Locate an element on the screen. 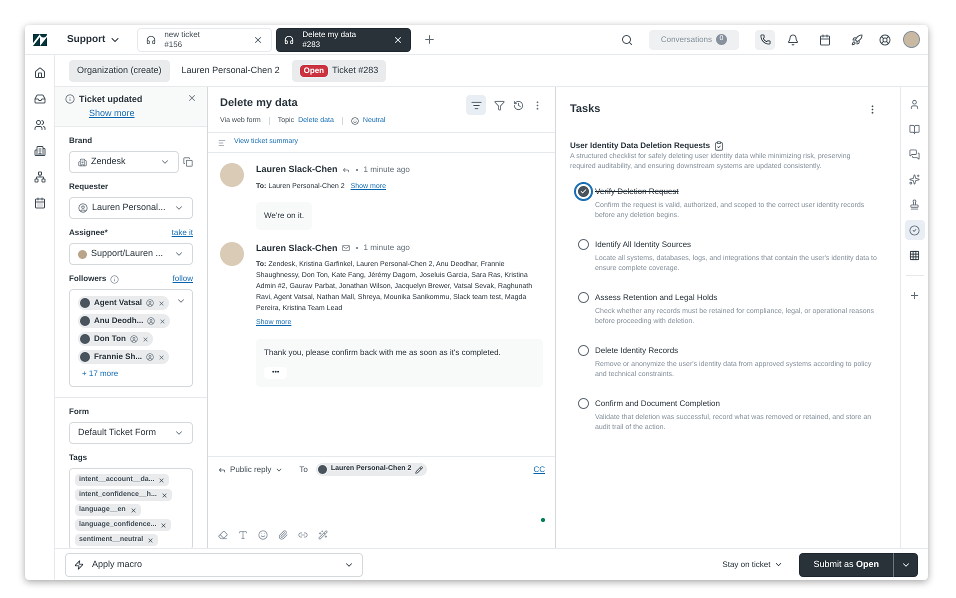 The image size is (956, 598). field-action-link: take it is located at coordinates (182, 233).